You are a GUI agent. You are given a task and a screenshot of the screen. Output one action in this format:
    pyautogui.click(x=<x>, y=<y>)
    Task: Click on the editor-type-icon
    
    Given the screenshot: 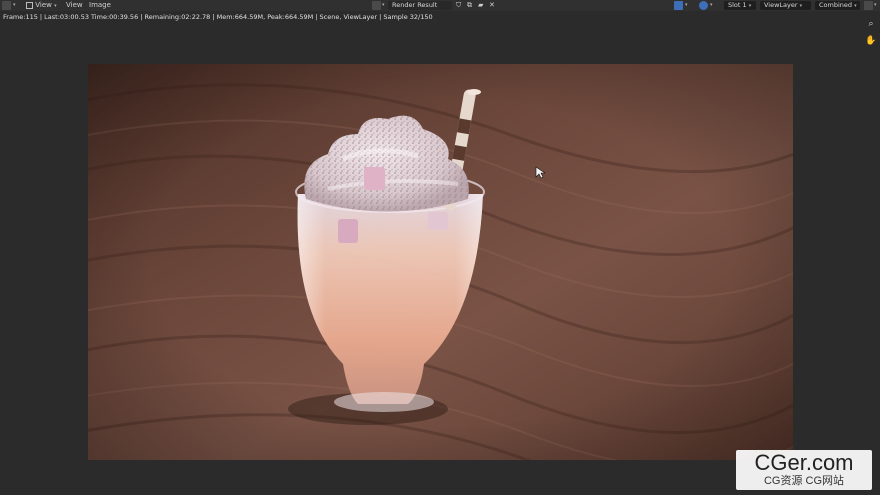 What is the action you would take?
    pyautogui.click(x=6, y=5)
    